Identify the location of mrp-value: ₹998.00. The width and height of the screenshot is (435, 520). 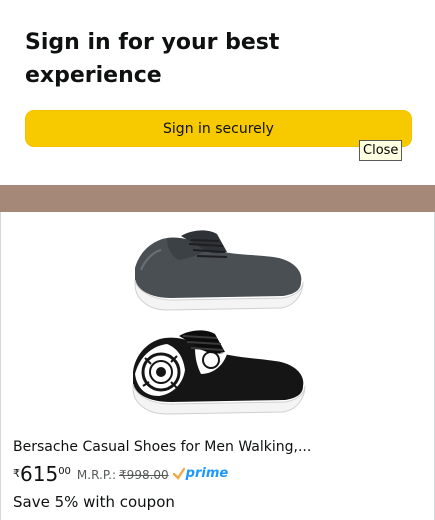
(144, 475).